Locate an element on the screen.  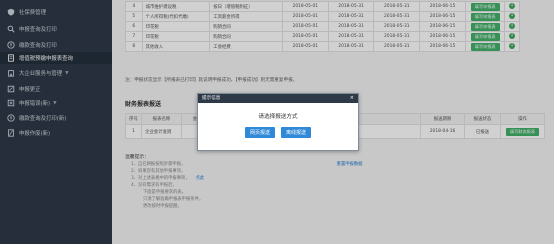
dialog-message: 请选择报送方式 is located at coordinates (278, 117).